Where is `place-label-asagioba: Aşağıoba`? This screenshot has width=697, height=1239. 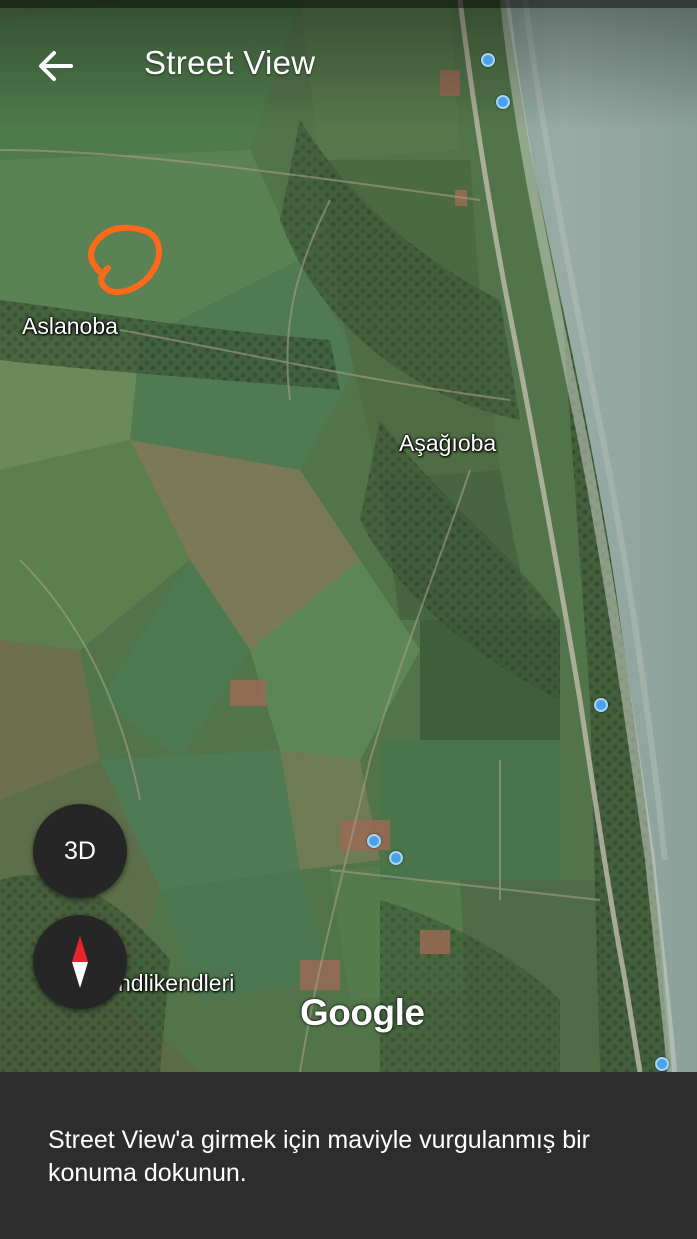
place-label-asagioba: Aşağıoba is located at coordinates (448, 443).